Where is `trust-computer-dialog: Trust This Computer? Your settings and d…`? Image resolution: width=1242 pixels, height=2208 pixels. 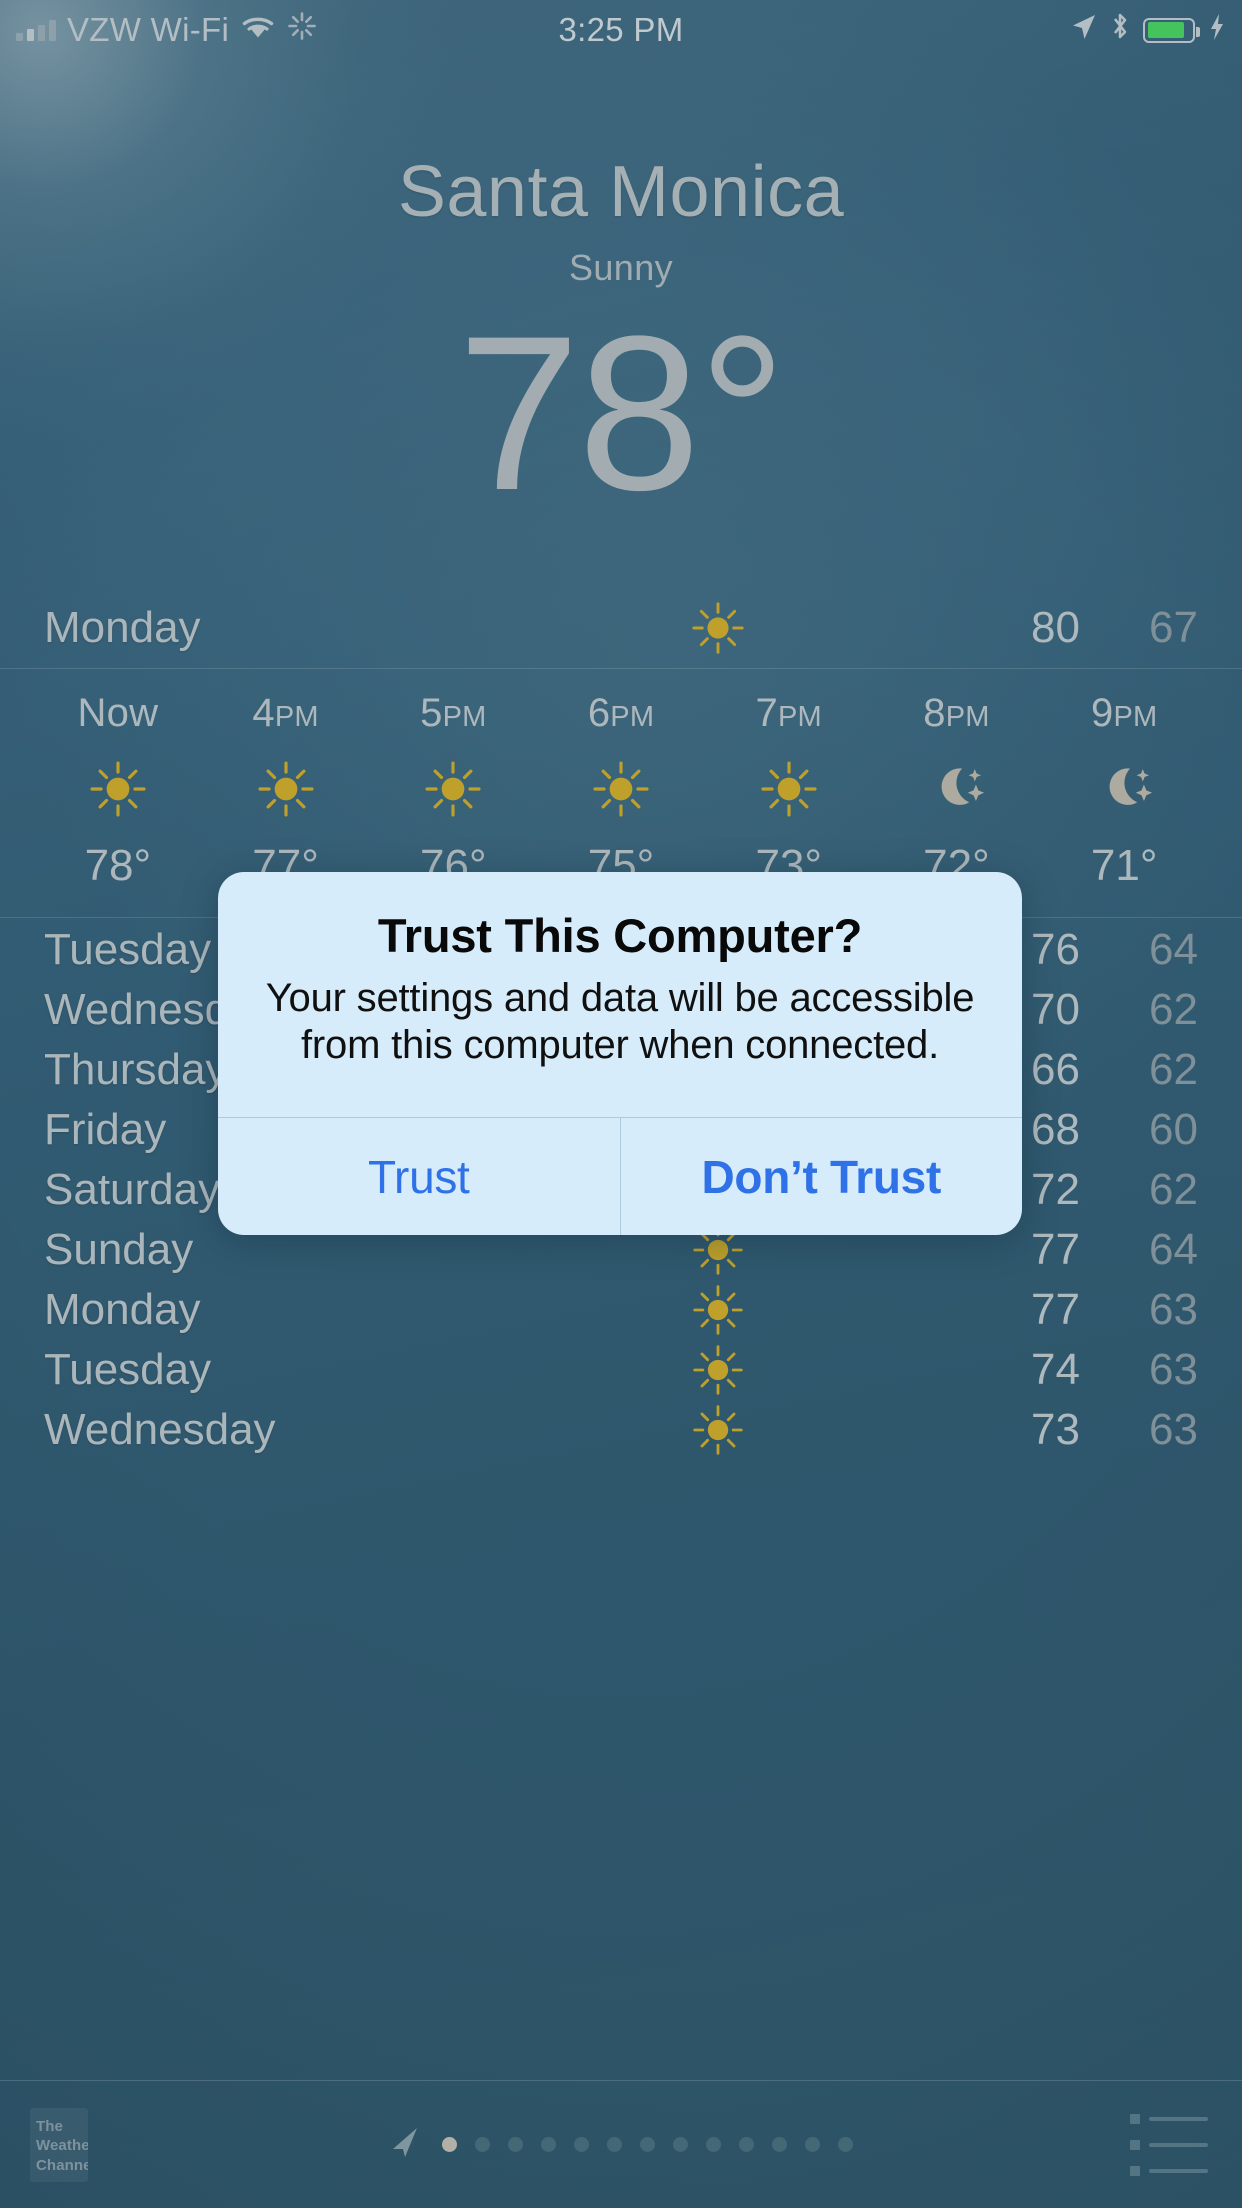 trust-computer-dialog: Trust This Computer? Your settings and d… is located at coordinates (620, 1054).